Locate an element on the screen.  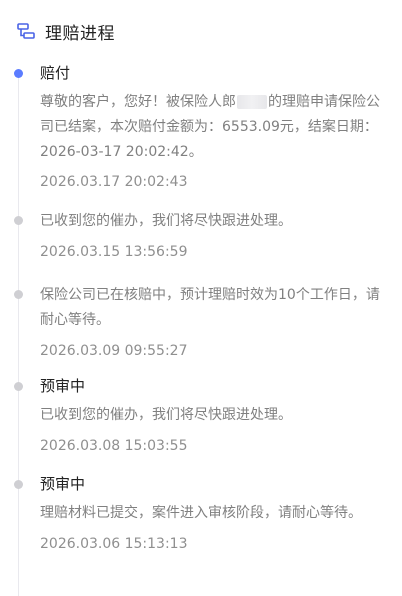
timeline-time: 2026.03.08 15:03:55 is located at coordinates (114, 446).